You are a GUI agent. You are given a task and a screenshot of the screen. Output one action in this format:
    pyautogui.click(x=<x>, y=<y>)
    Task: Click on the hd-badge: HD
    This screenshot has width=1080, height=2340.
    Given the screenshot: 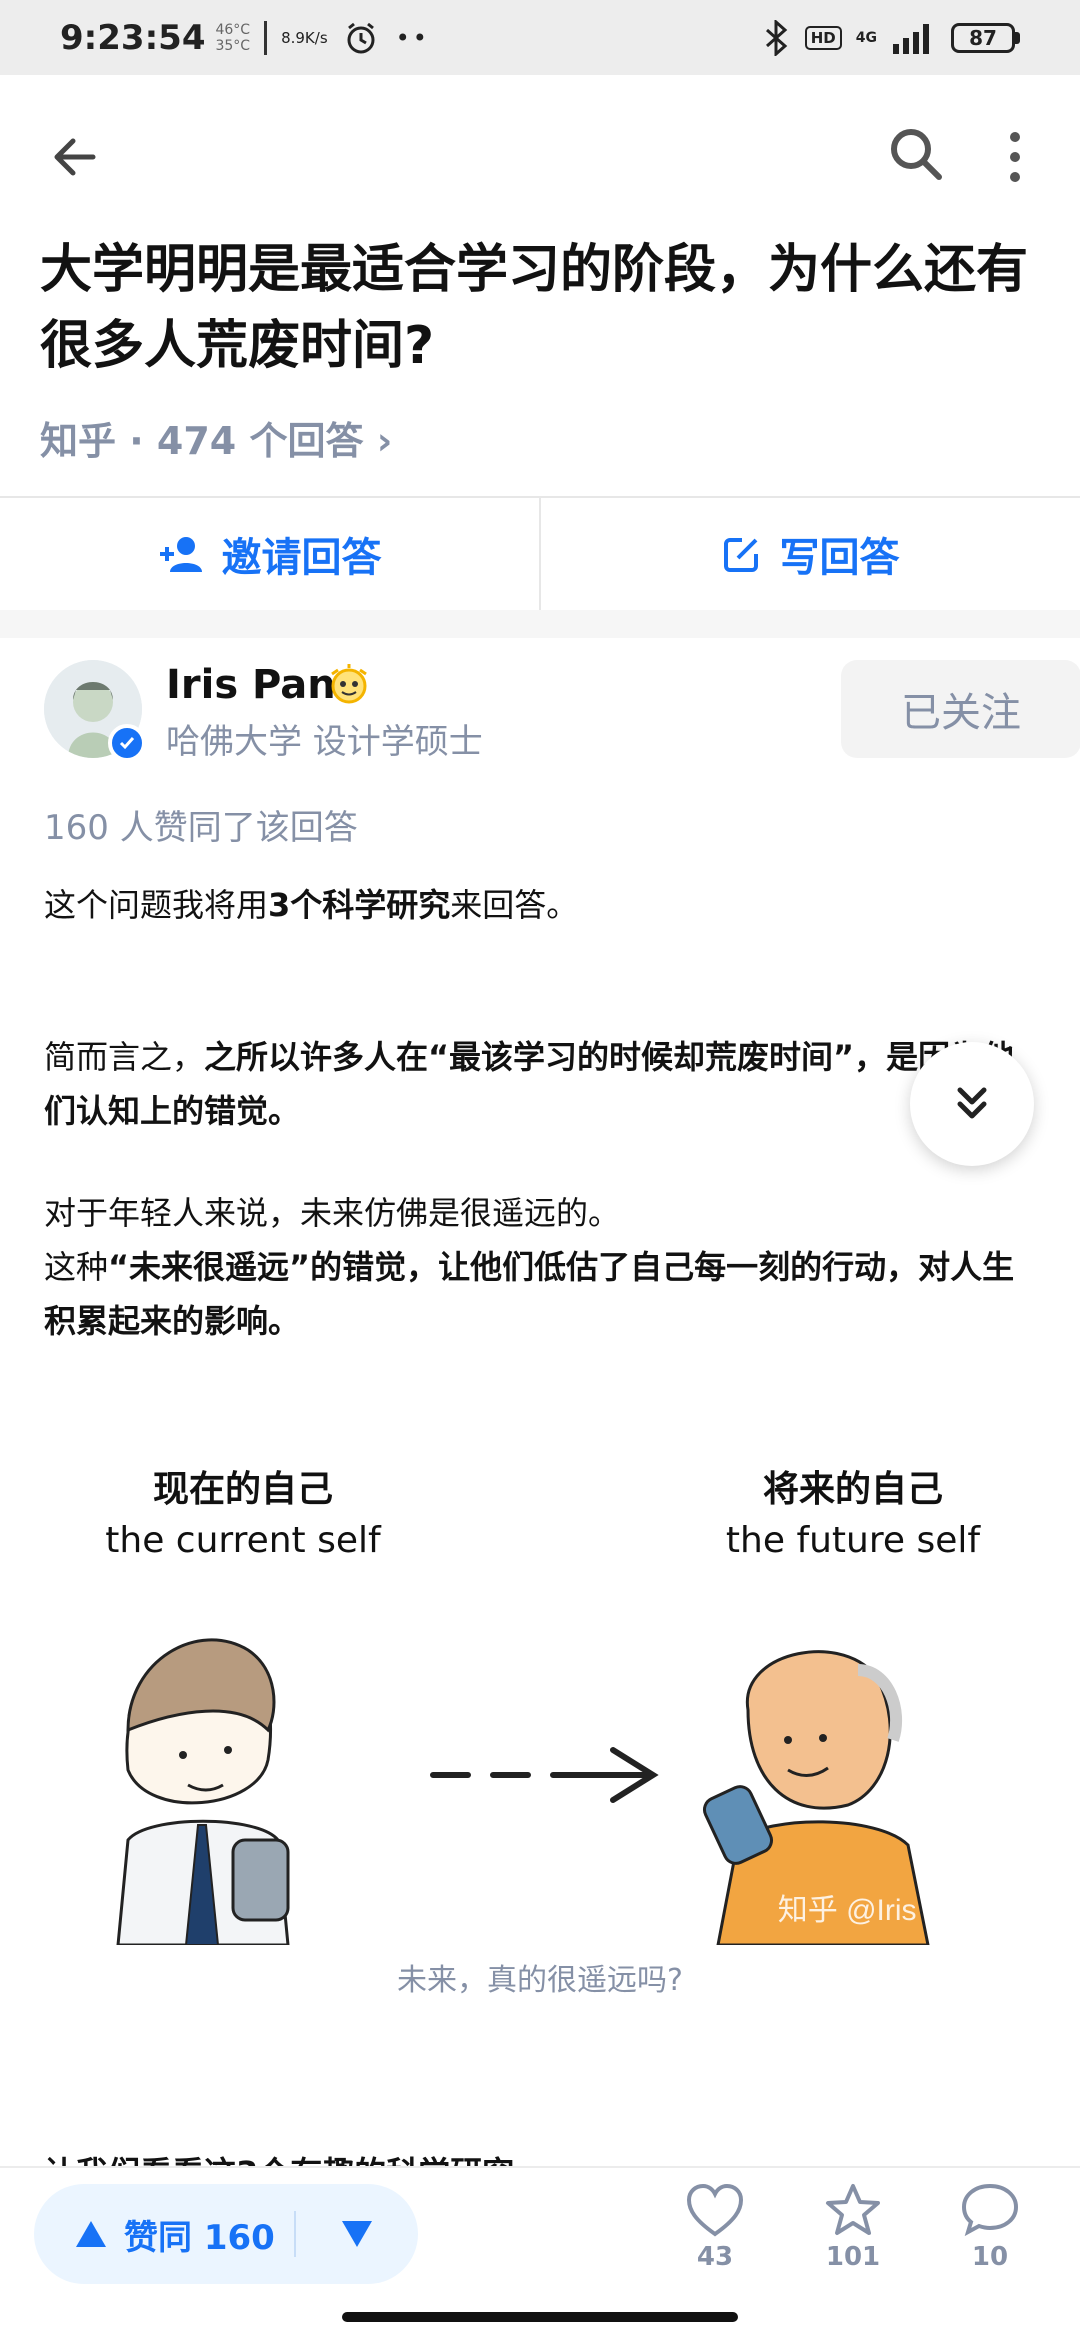 What is the action you would take?
    pyautogui.click(x=823, y=37)
    